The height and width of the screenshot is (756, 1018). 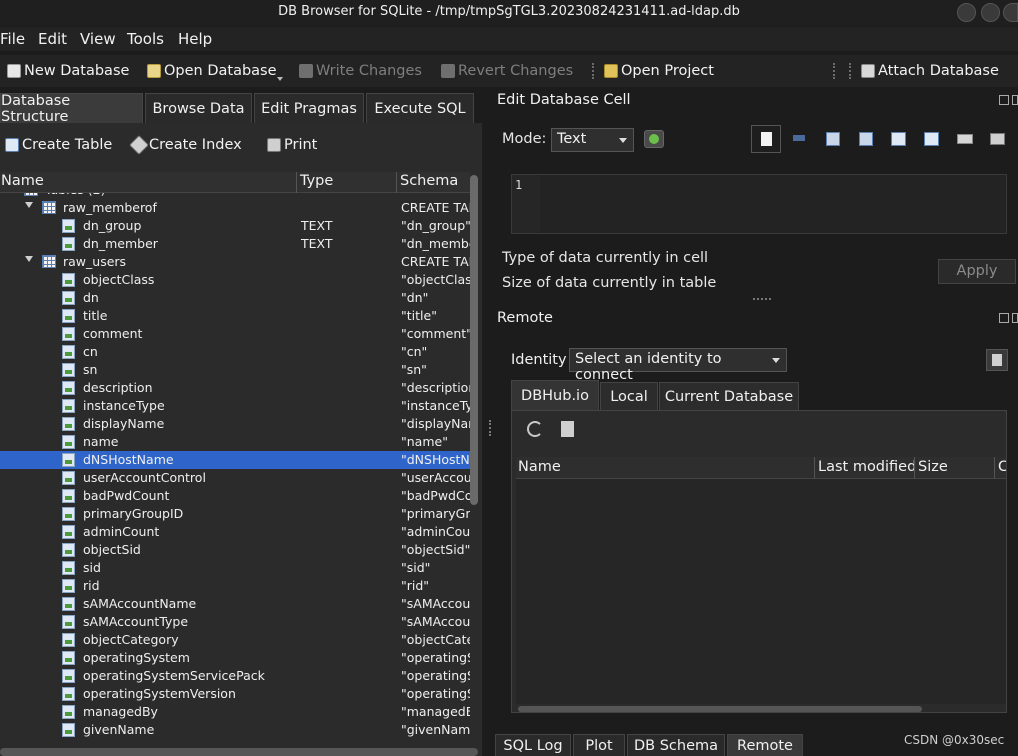 What do you see at coordinates (239, 752) in the screenshot?
I see `tree-horizontal-scrollbar` at bounding box center [239, 752].